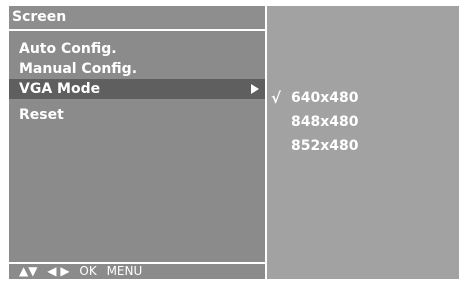  Describe the element at coordinates (60, 89) in the screenshot. I see `menu-item-label: VGA Mode` at that location.